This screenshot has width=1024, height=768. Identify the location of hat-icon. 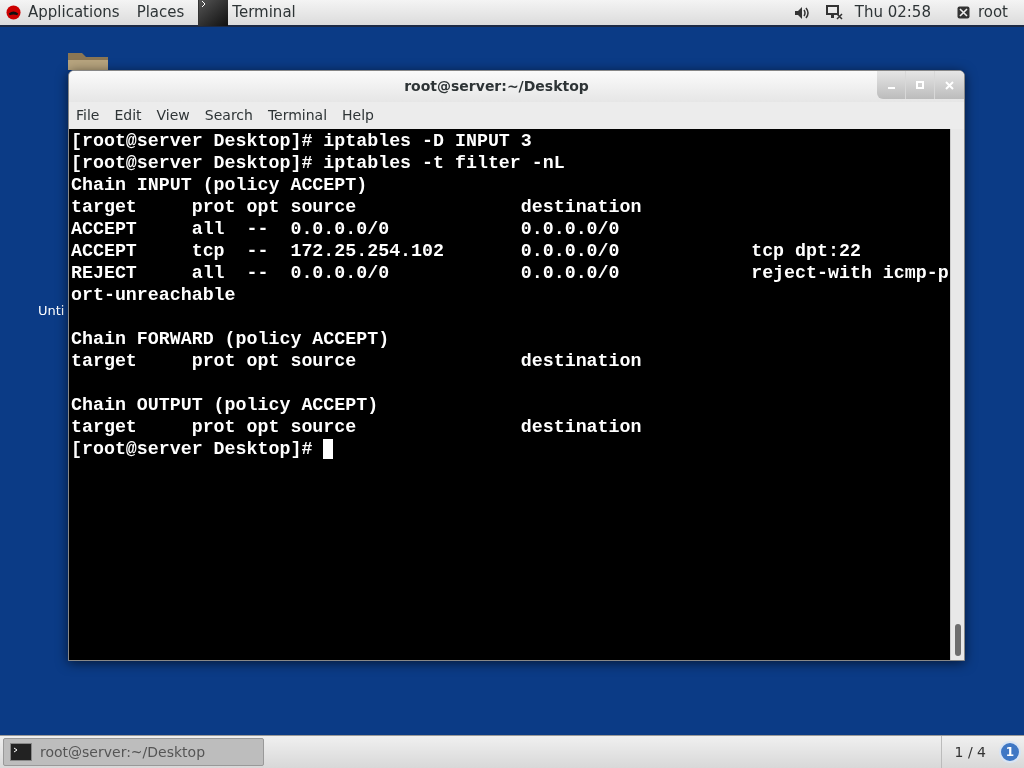
(13, 12).